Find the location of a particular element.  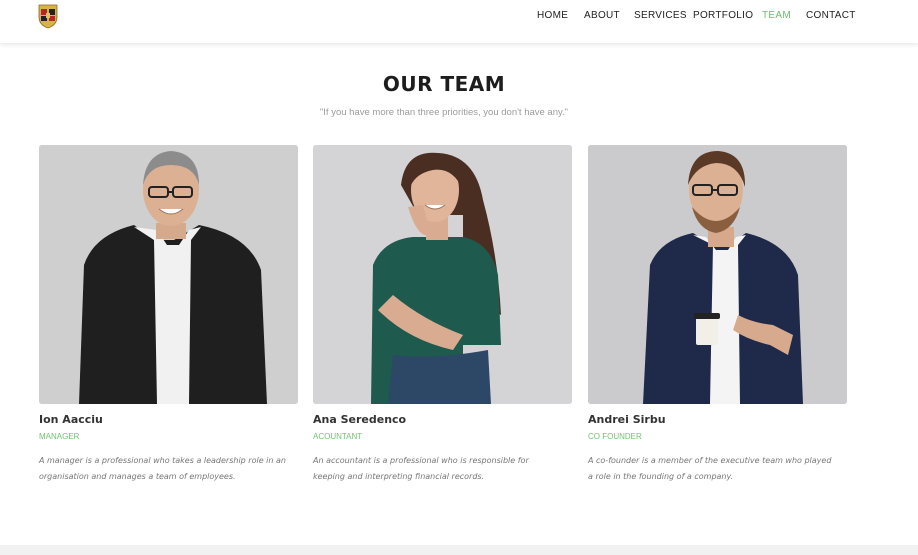

team-member-name: Ion Aacciu is located at coordinates (71, 419).